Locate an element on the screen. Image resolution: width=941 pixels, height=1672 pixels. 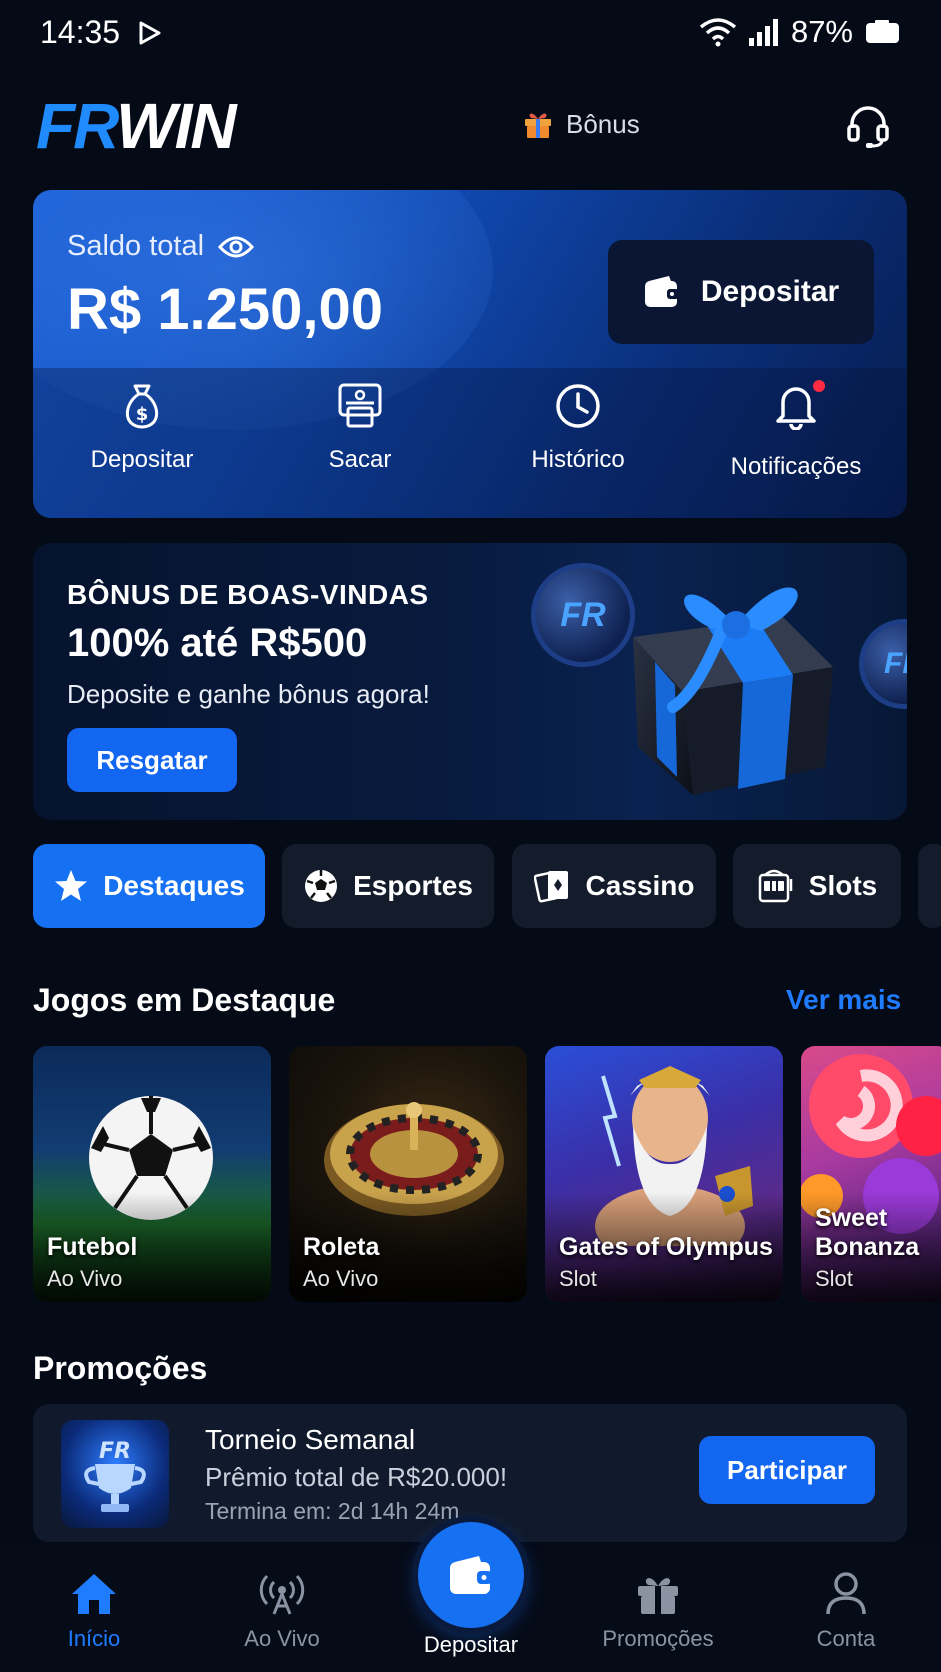
gift-box-illustration is located at coordinates (733, 691).